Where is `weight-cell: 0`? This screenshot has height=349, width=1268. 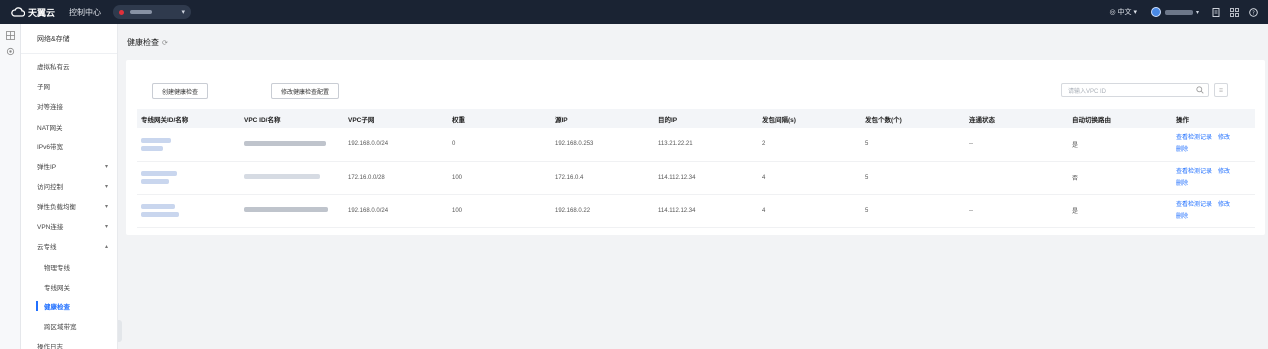
weight-cell: 0 is located at coordinates (499, 145).